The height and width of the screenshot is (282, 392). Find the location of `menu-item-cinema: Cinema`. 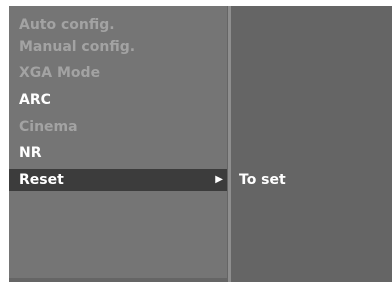

menu-item-cinema: Cinema is located at coordinates (118, 127).